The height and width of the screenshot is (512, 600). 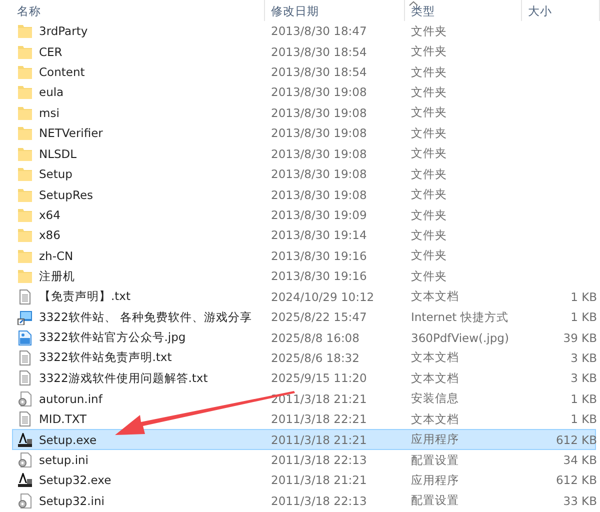 What do you see at coordinates (304, 296) in the screenshot?
I see `file-row: 【免责声明】.txt 2024/10/29 10:12 文本文档 1 KB` at bounding box center [304, 296].